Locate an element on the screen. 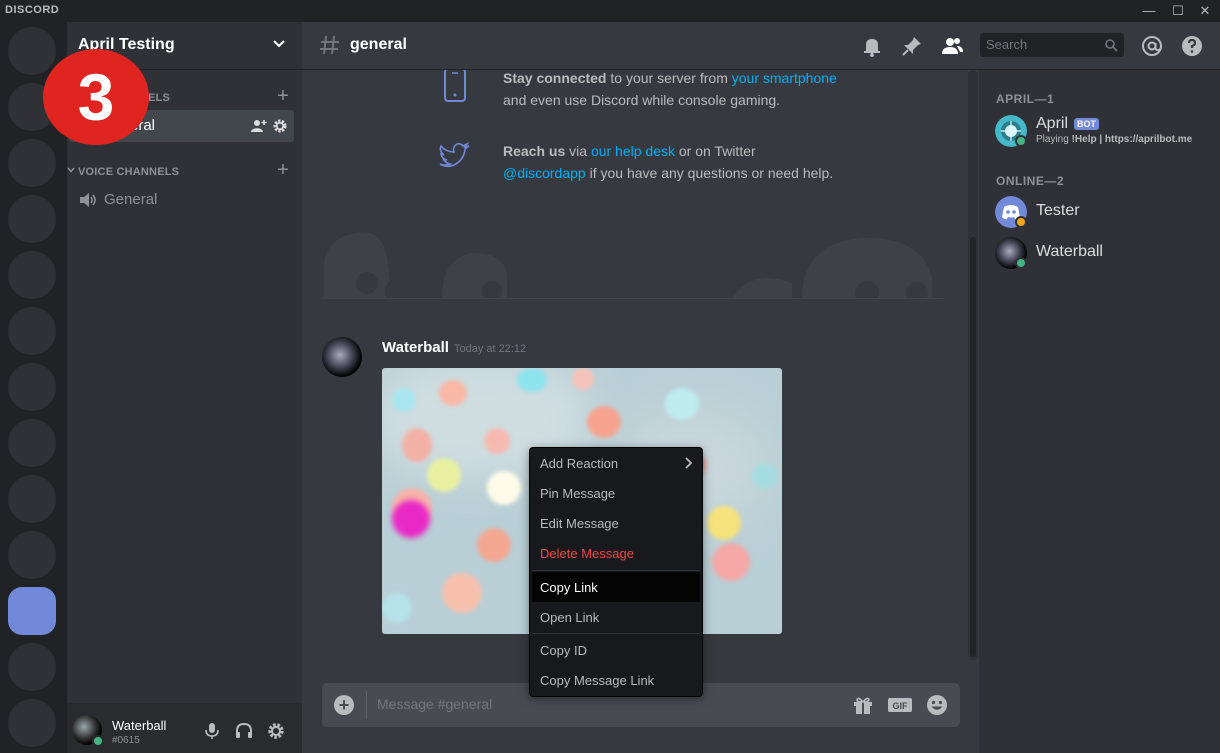 This screenshot has height=753, width=1220. members-icon is located at coordinates (952, 46).